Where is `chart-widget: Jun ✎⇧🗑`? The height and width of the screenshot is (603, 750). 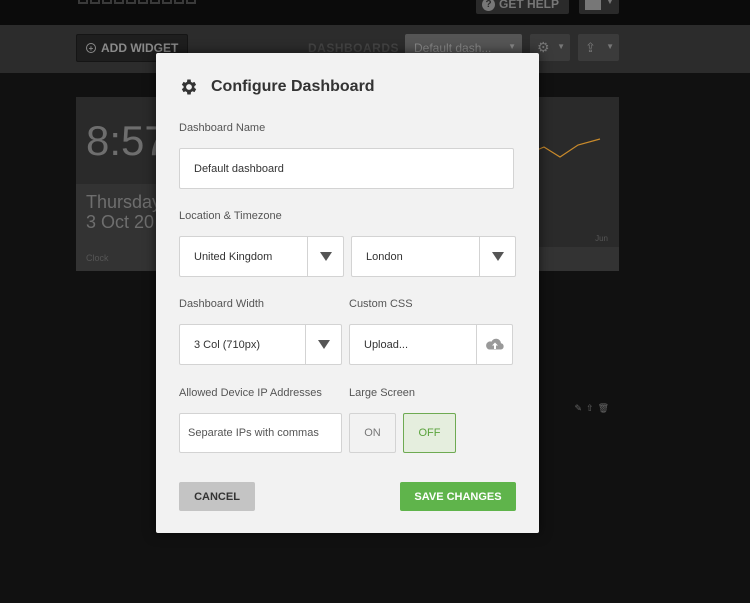
chart-widget: Jun ✎⇧🗑 is located at coordinates (574, 255).